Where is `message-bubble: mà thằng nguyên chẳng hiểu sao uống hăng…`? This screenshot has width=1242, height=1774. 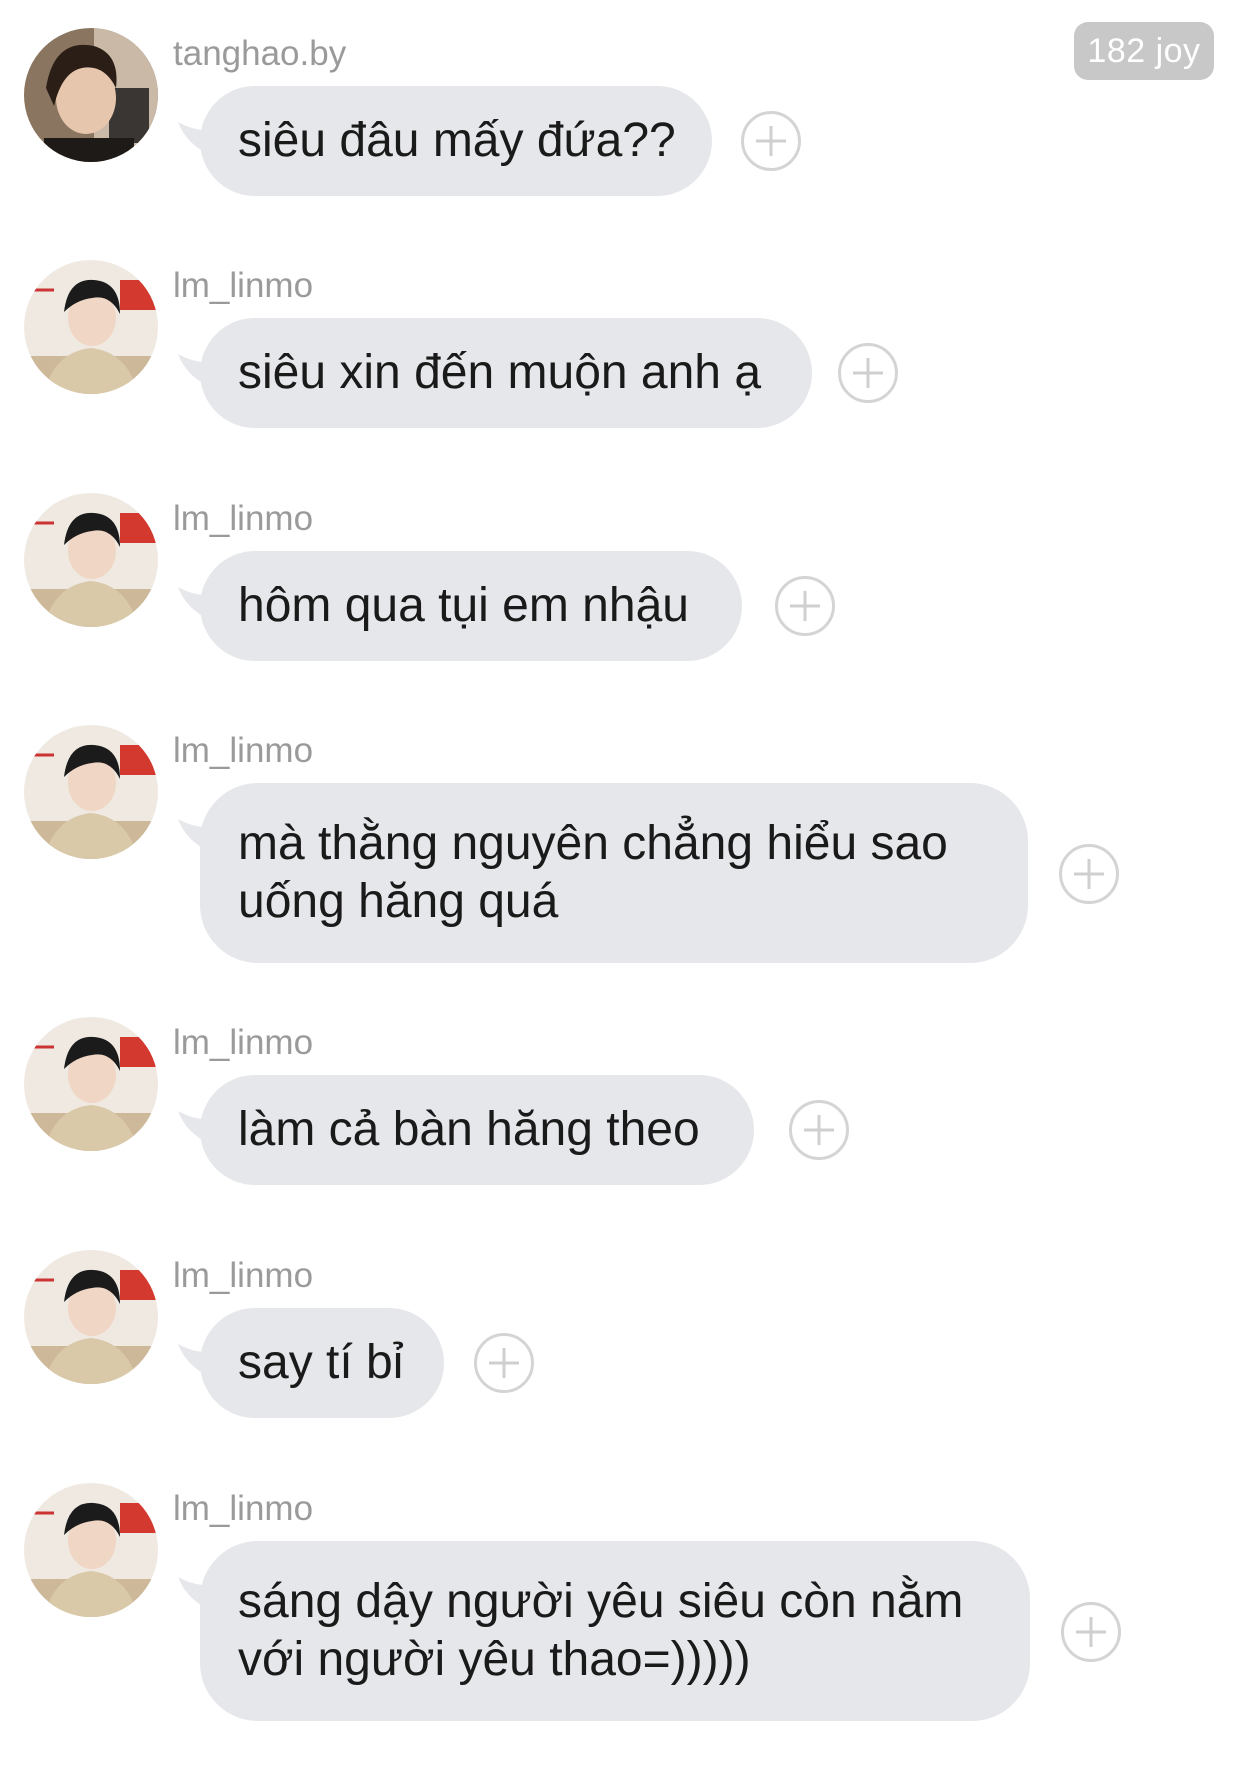
message-bubble: mà thằng nguyên chẳng hiểu sao uống hăng… is located at coordinates (614, 873).